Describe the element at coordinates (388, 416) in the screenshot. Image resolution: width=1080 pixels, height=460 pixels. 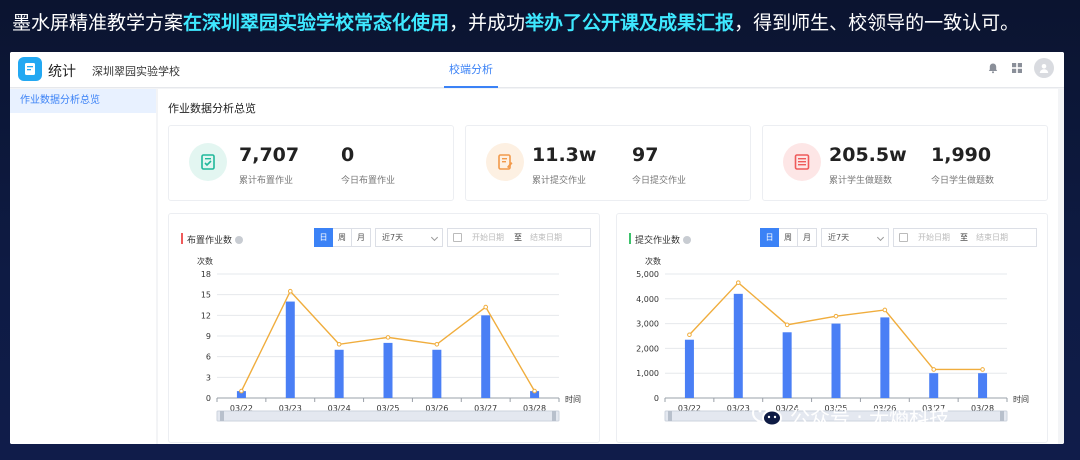
I see `zoom-slider` at that location.